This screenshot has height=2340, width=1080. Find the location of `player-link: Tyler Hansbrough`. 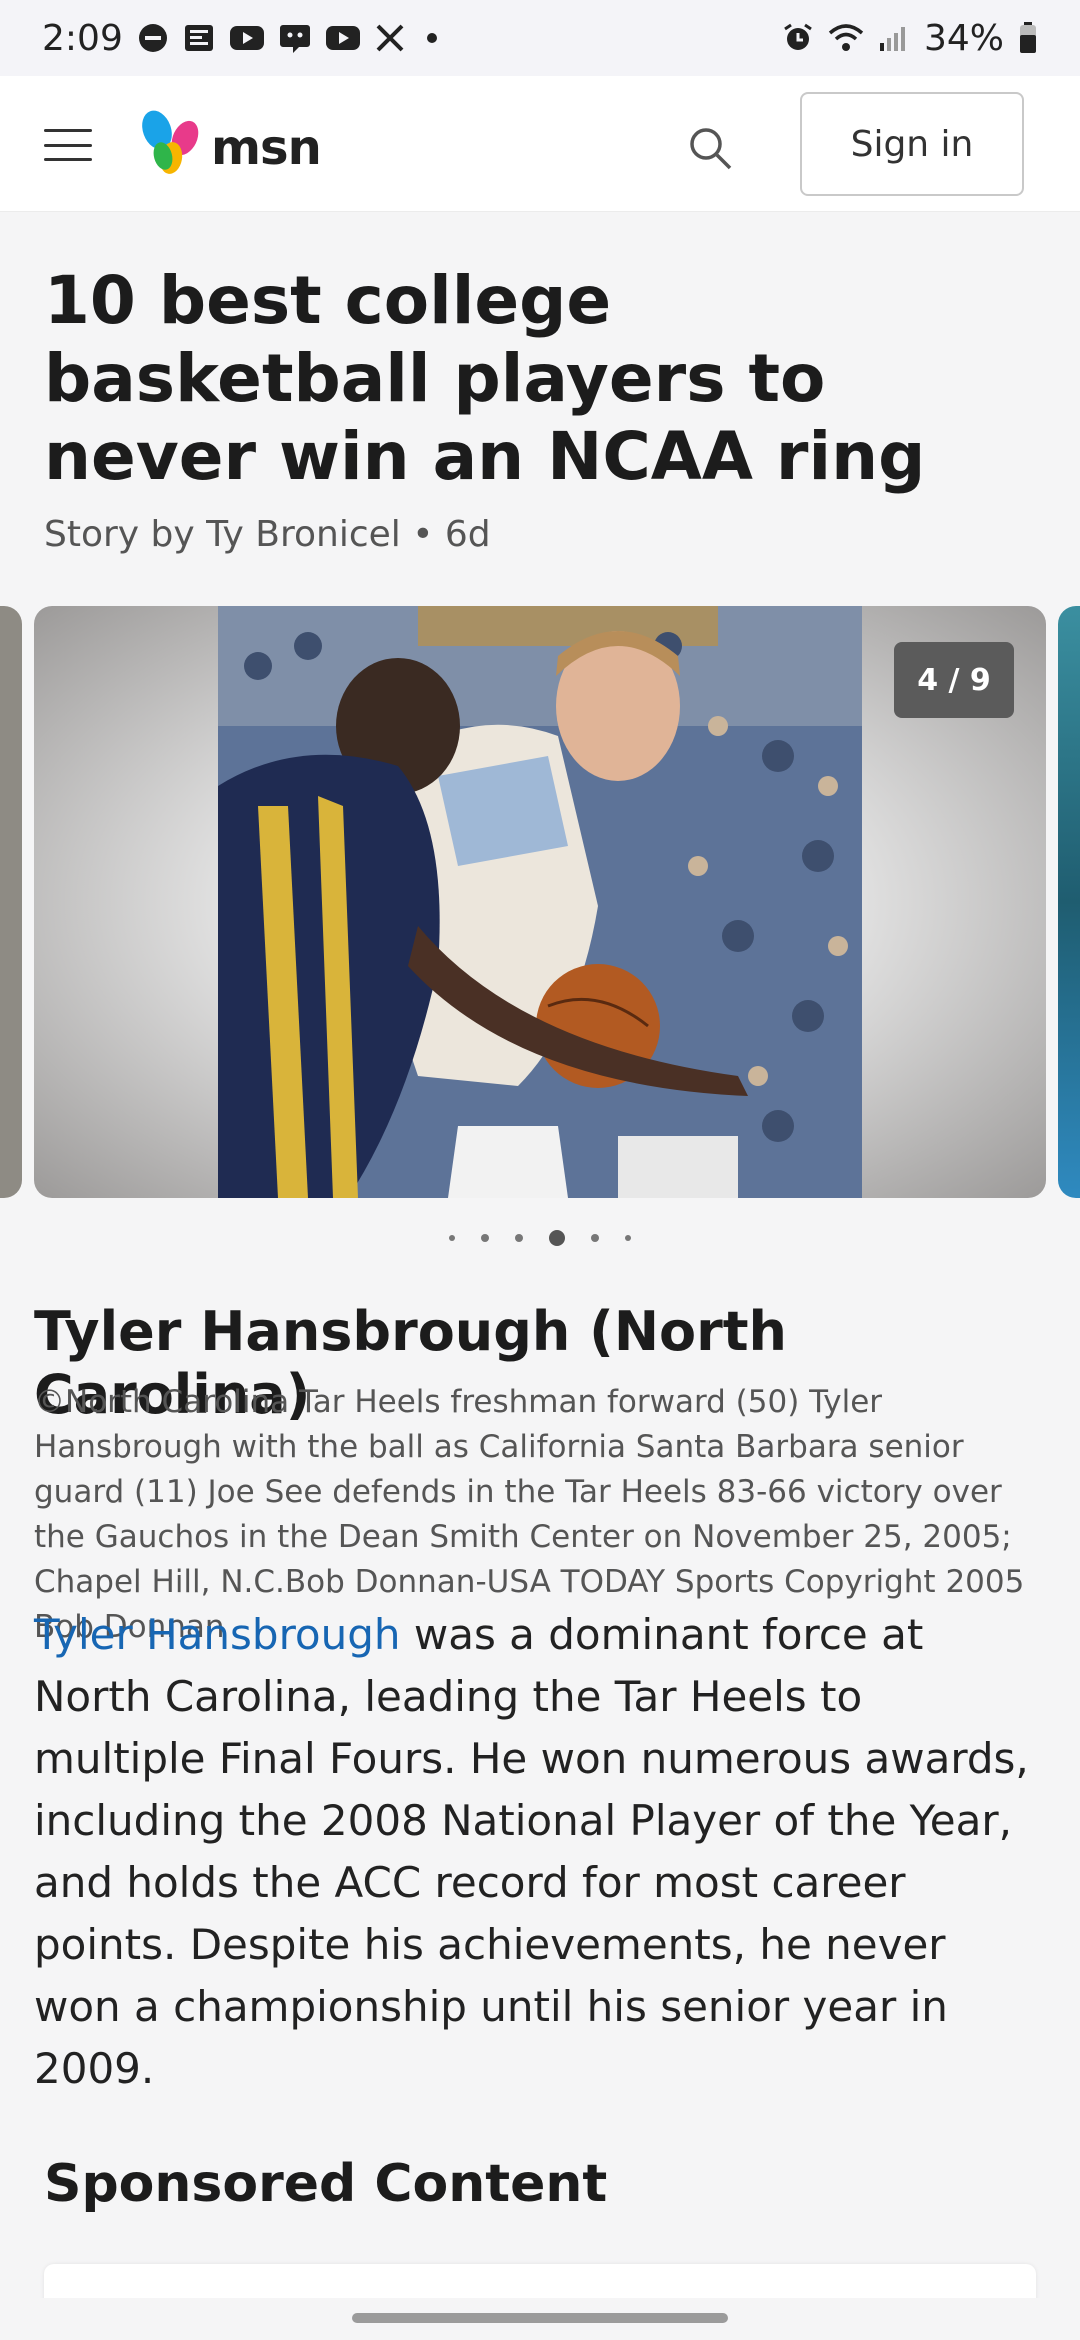

player-link: Tyler Hansbrough is located at coordinates (217, 1634).